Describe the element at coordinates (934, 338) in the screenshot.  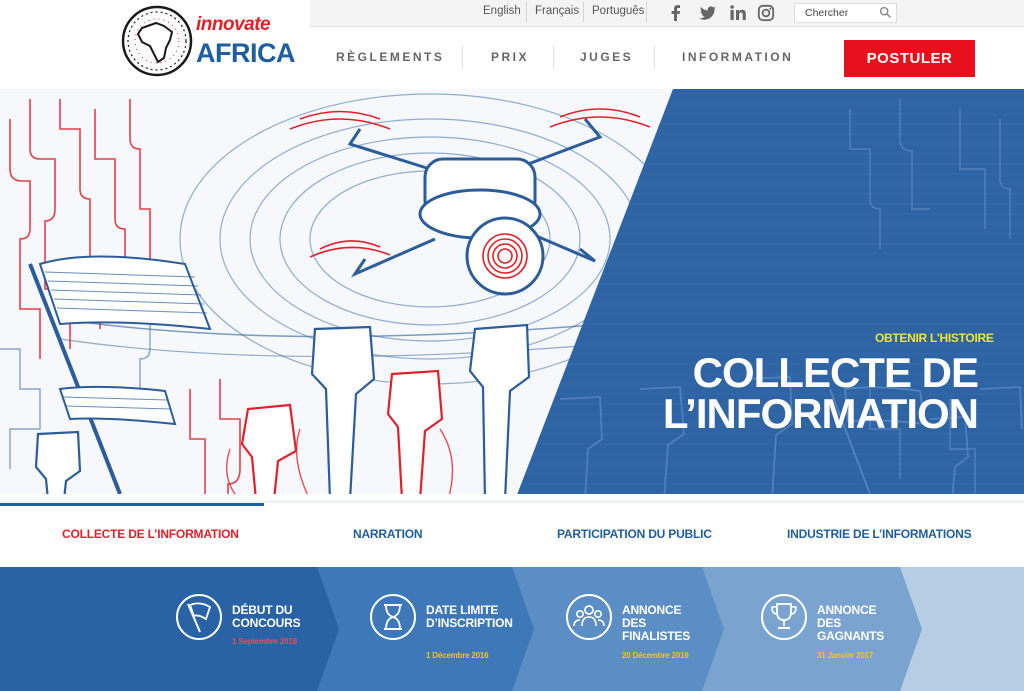
I see `hero-kicker: OBTENIR L'HISTOIRE` at that location.